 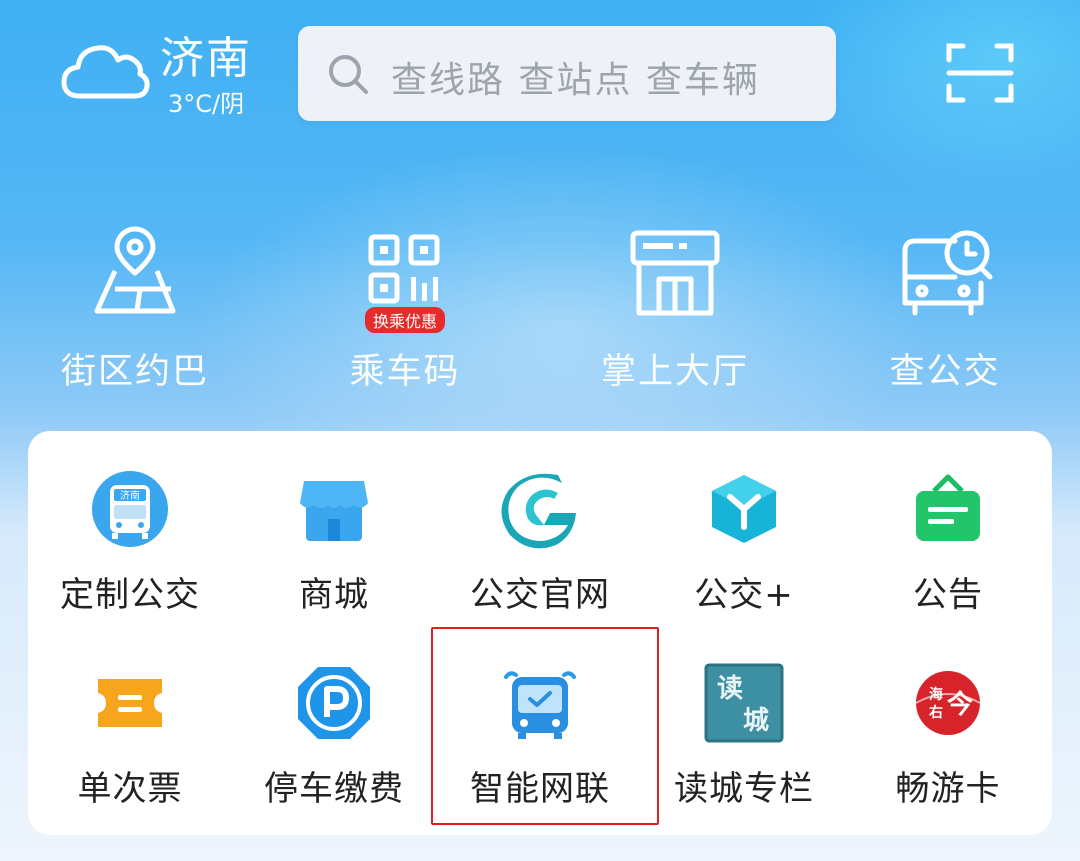 What do you see at coordinates (744, 789) in the screenshot?
I see `grid-label: 读城专栏` at bounding box center [744, 789].